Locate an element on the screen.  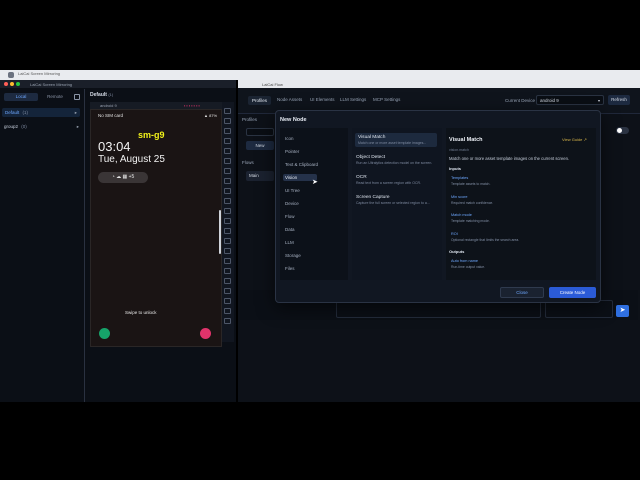
camera-icon is located at coordinates (205, 333).